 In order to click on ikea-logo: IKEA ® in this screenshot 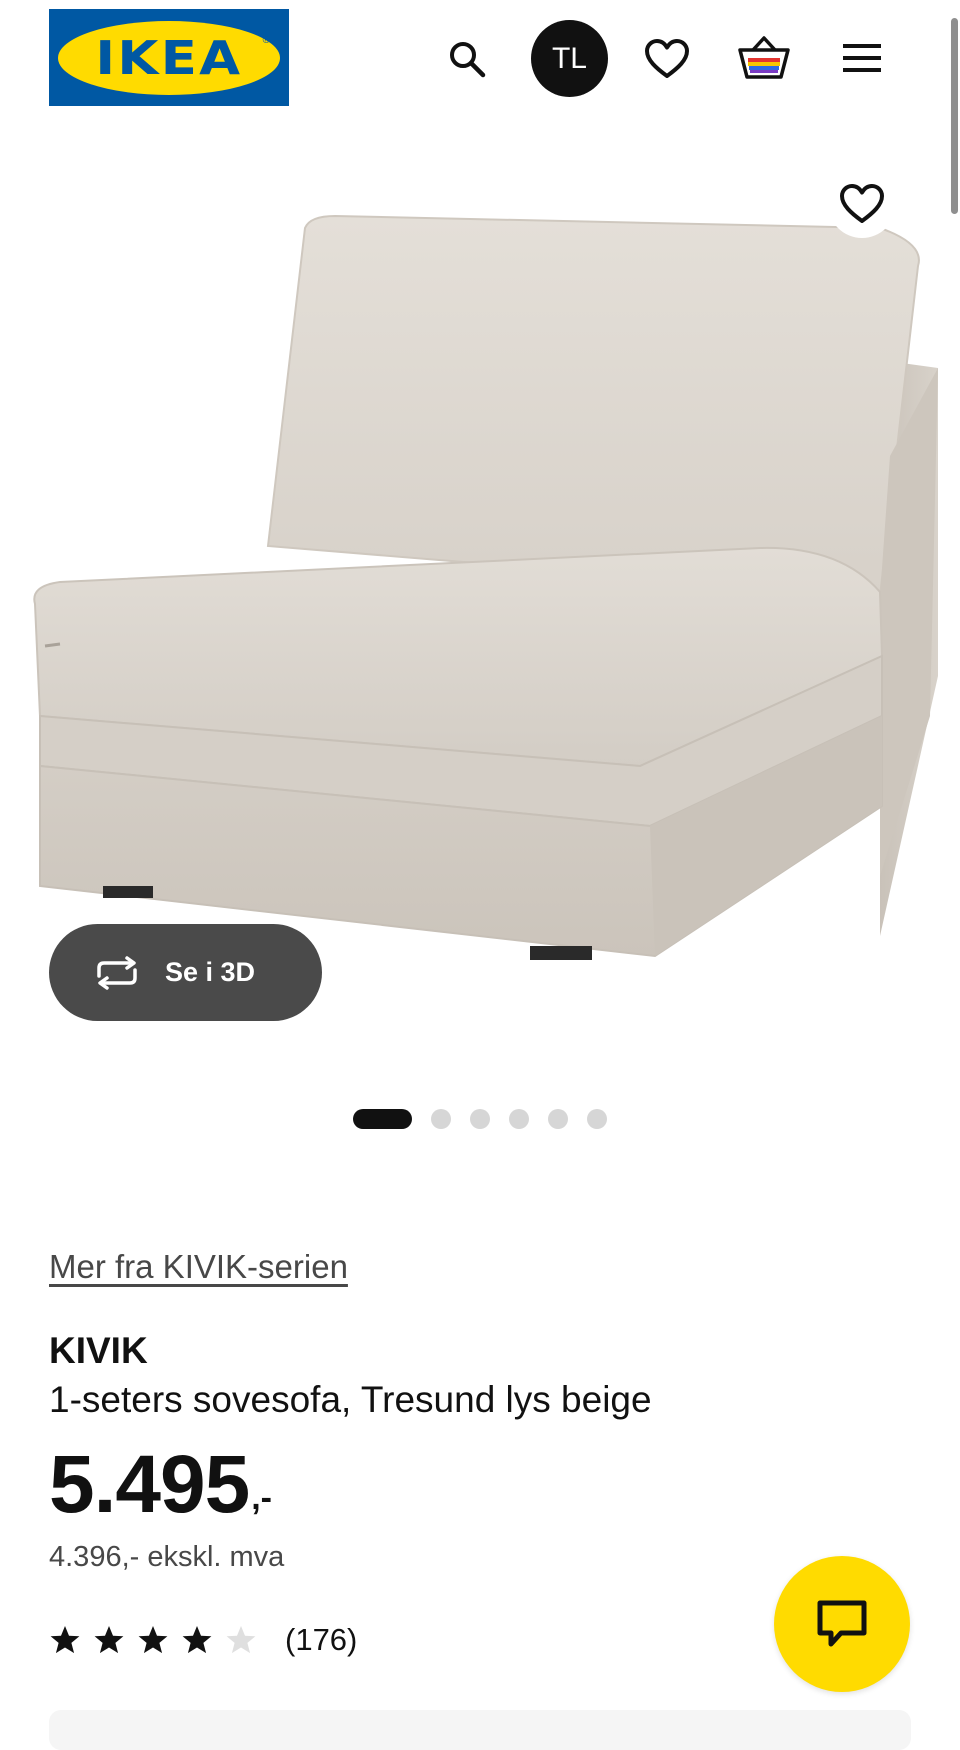, I will do `click(169, 57)`.